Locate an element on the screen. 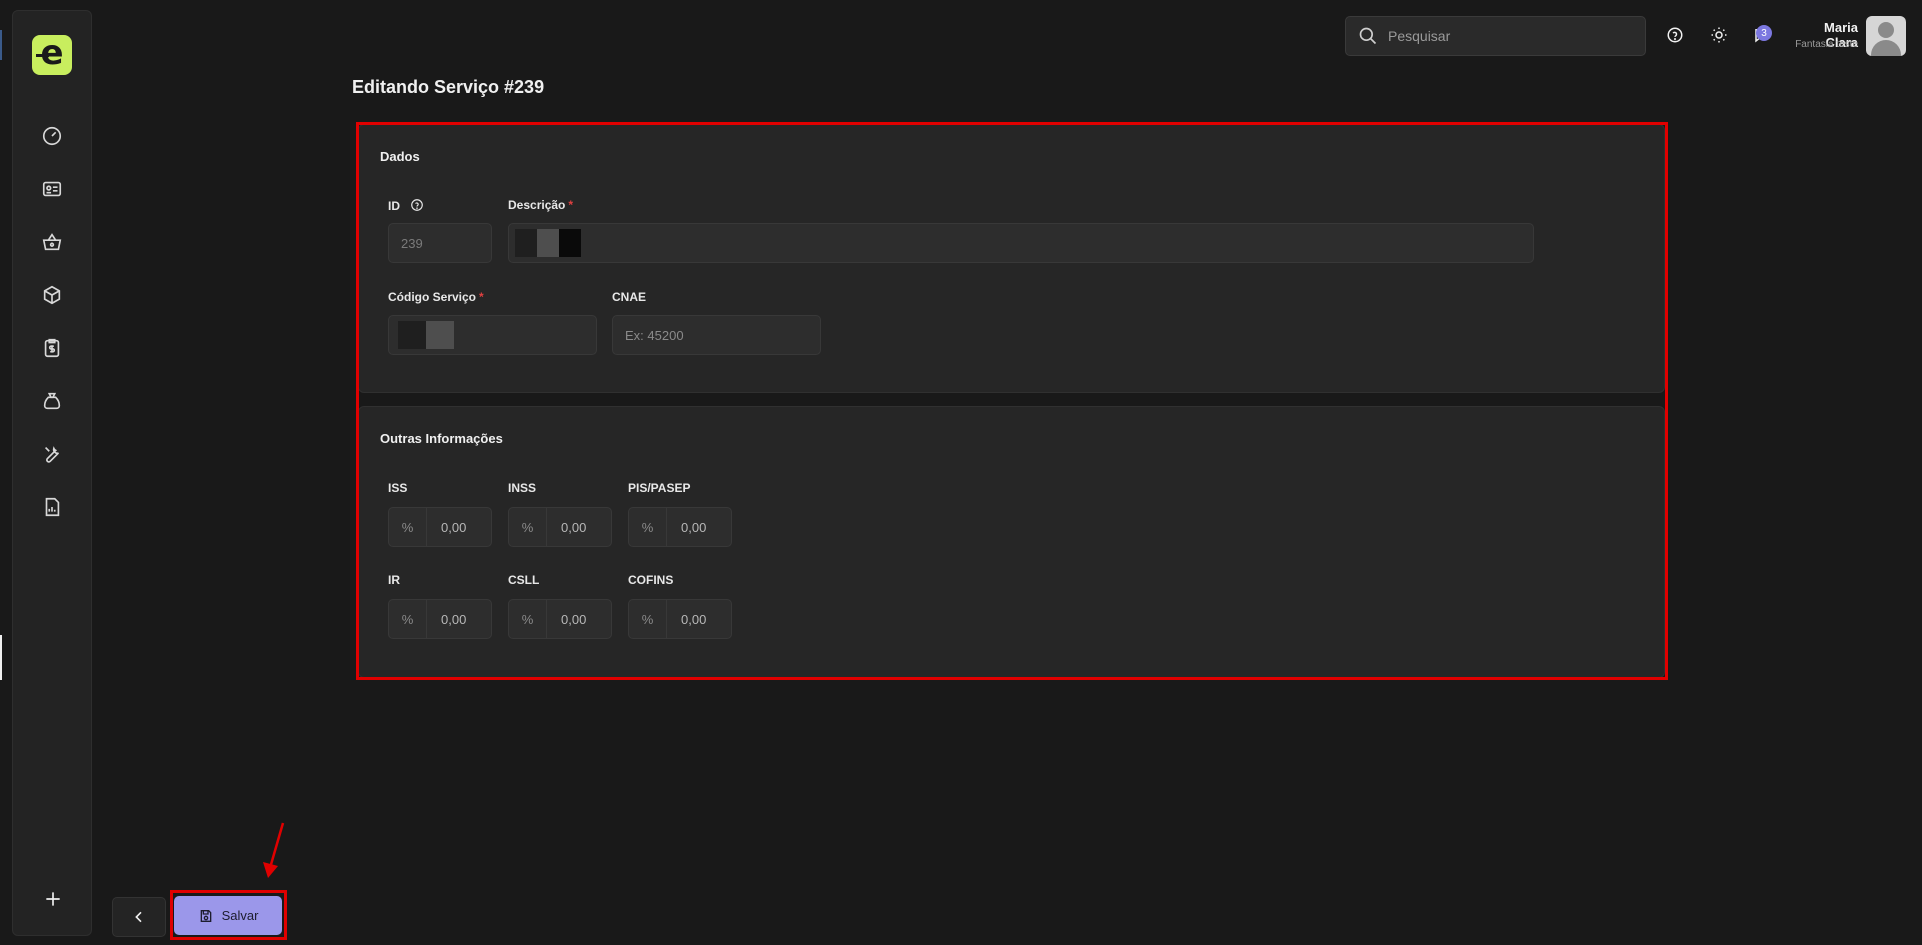 This screenshot has width=1922, height=945. dashboard-icon is located at coordinates (52, 136).